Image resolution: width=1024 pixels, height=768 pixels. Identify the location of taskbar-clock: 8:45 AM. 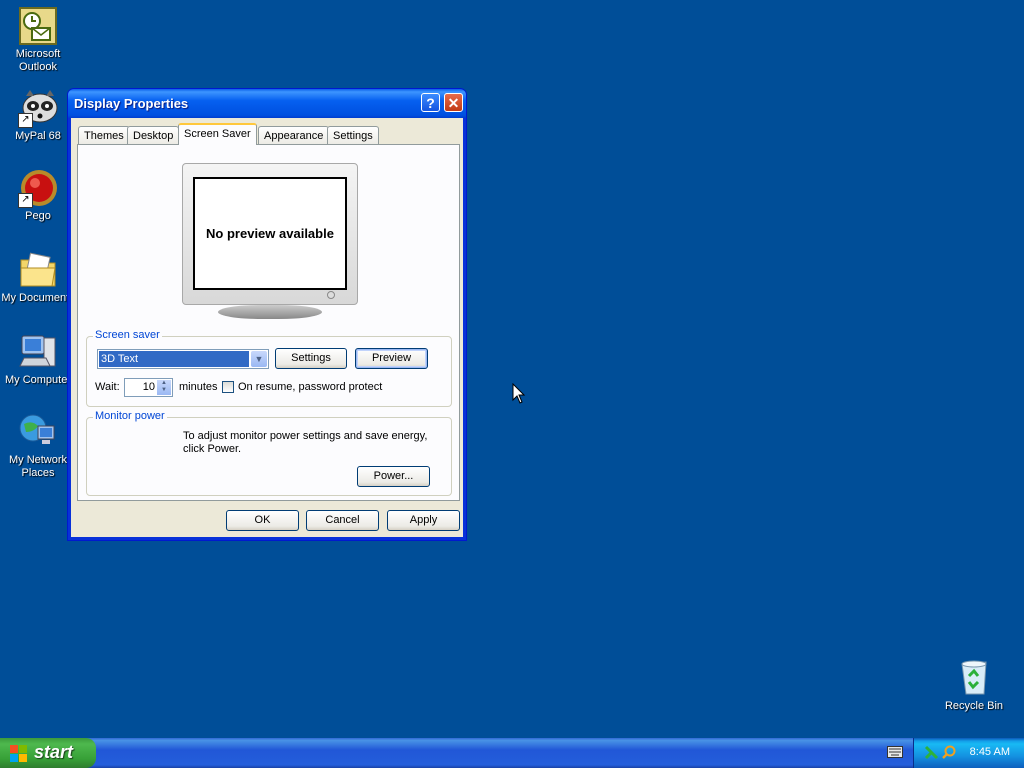
(990, 752).